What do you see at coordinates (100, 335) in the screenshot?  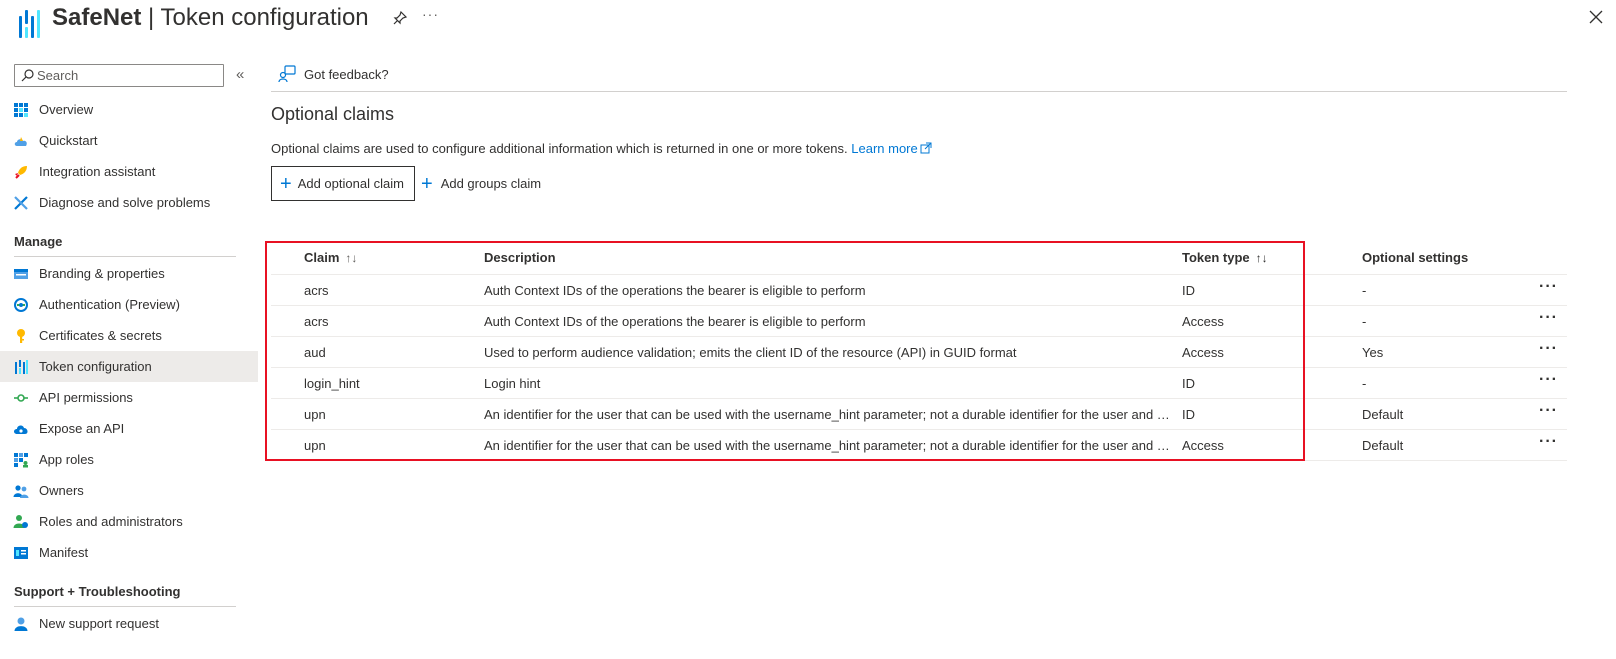 I see `sidebar-item-label: Certificates & secrets` at bounding box center [100, 335].